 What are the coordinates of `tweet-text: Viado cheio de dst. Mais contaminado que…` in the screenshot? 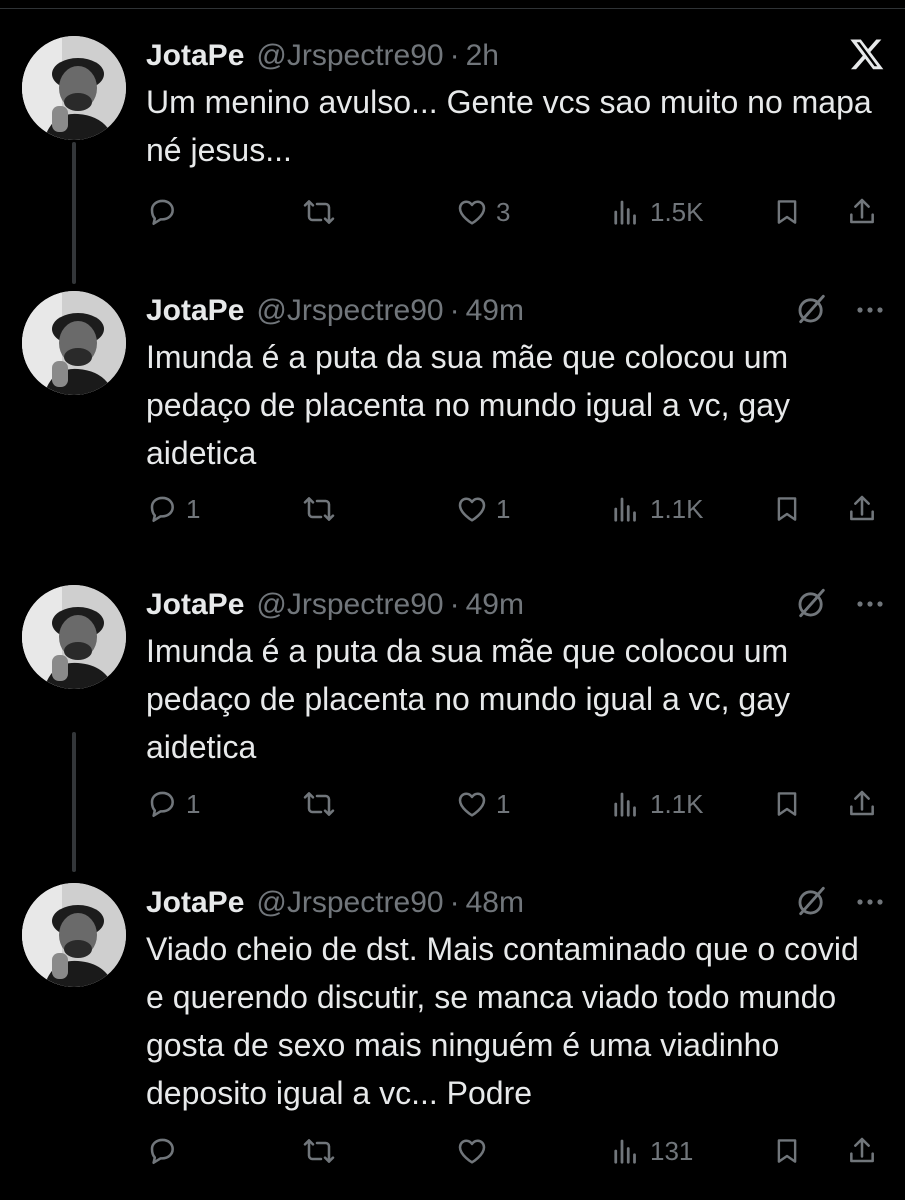 It's located at (502, 1021).